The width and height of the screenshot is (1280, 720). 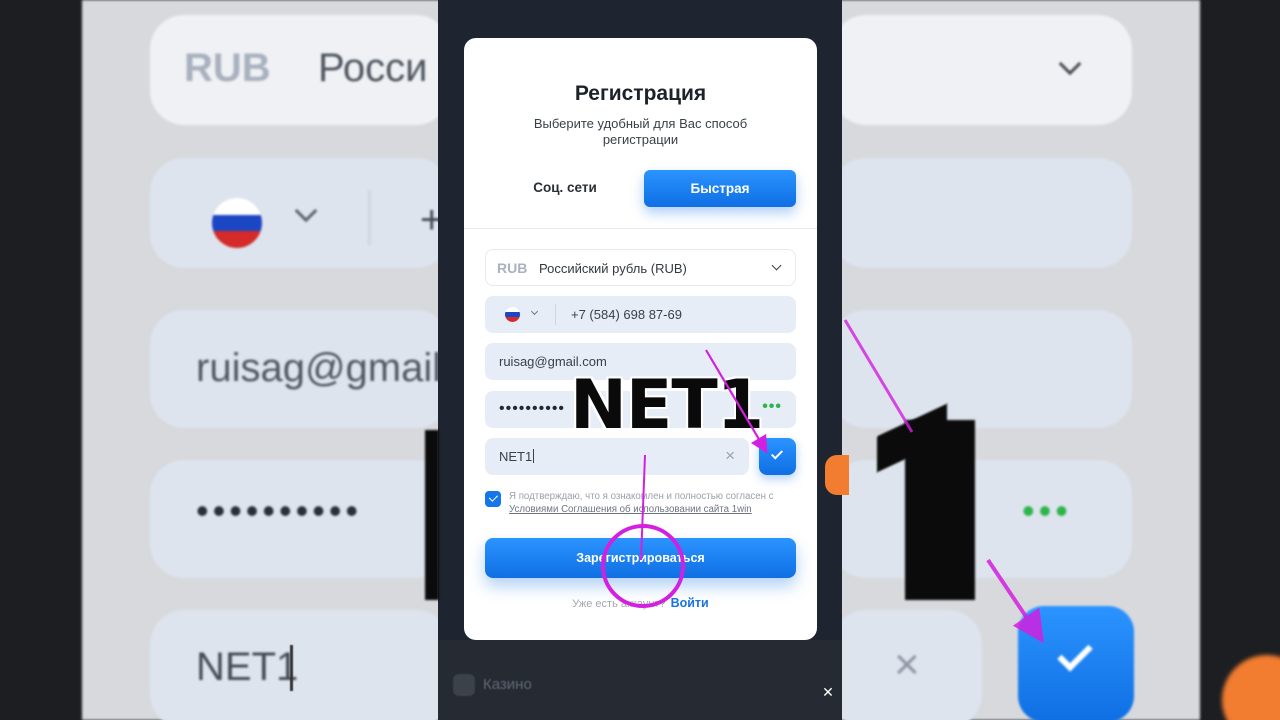 I want to click on bg-currency-name: Росси, so click(x=373, y=68).